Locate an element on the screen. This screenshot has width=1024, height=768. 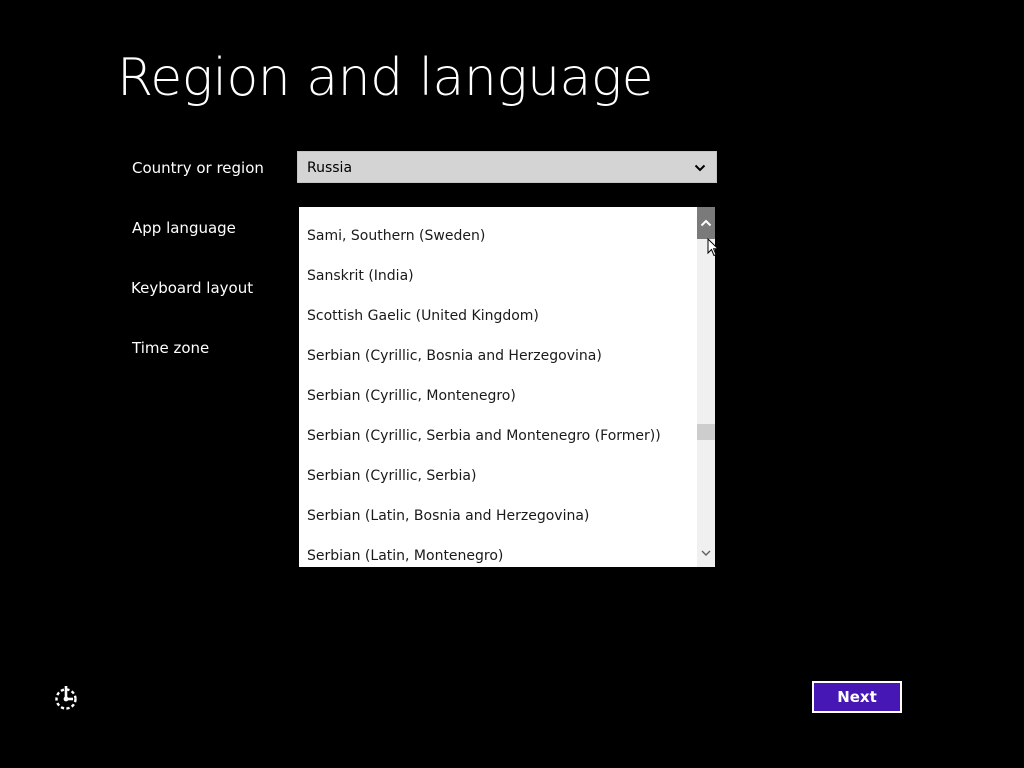
scroll-up-button is located at coordinates (706, 223).